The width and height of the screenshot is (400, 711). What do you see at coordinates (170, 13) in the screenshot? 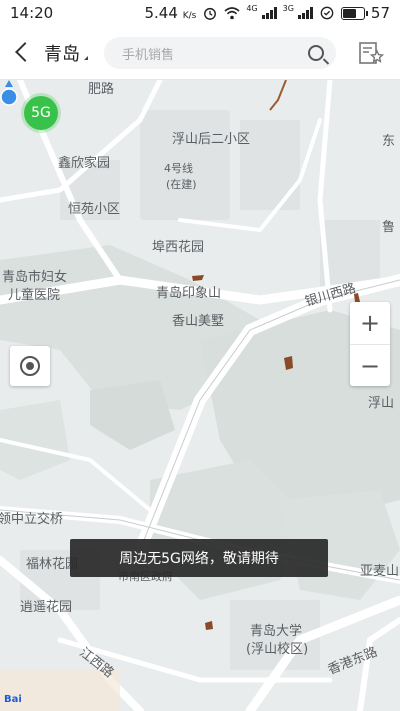
I see `network-speed: 5.44 K/s` at bounding box center [170, 13].